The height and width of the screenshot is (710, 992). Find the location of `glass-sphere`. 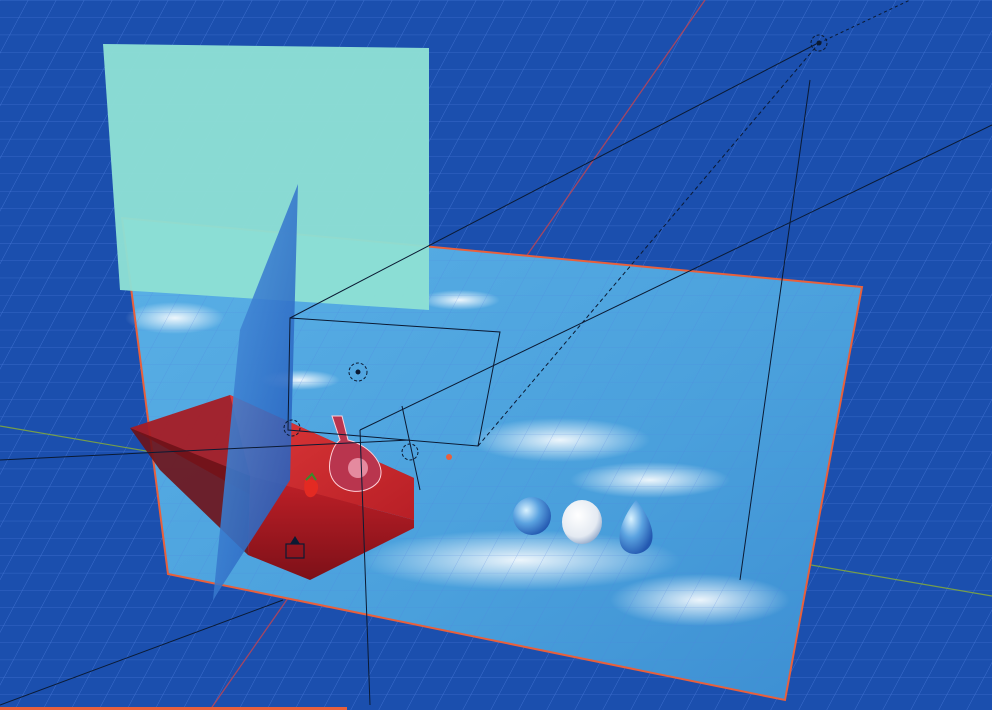

glass-sphere is located at coordinates (532, 516).